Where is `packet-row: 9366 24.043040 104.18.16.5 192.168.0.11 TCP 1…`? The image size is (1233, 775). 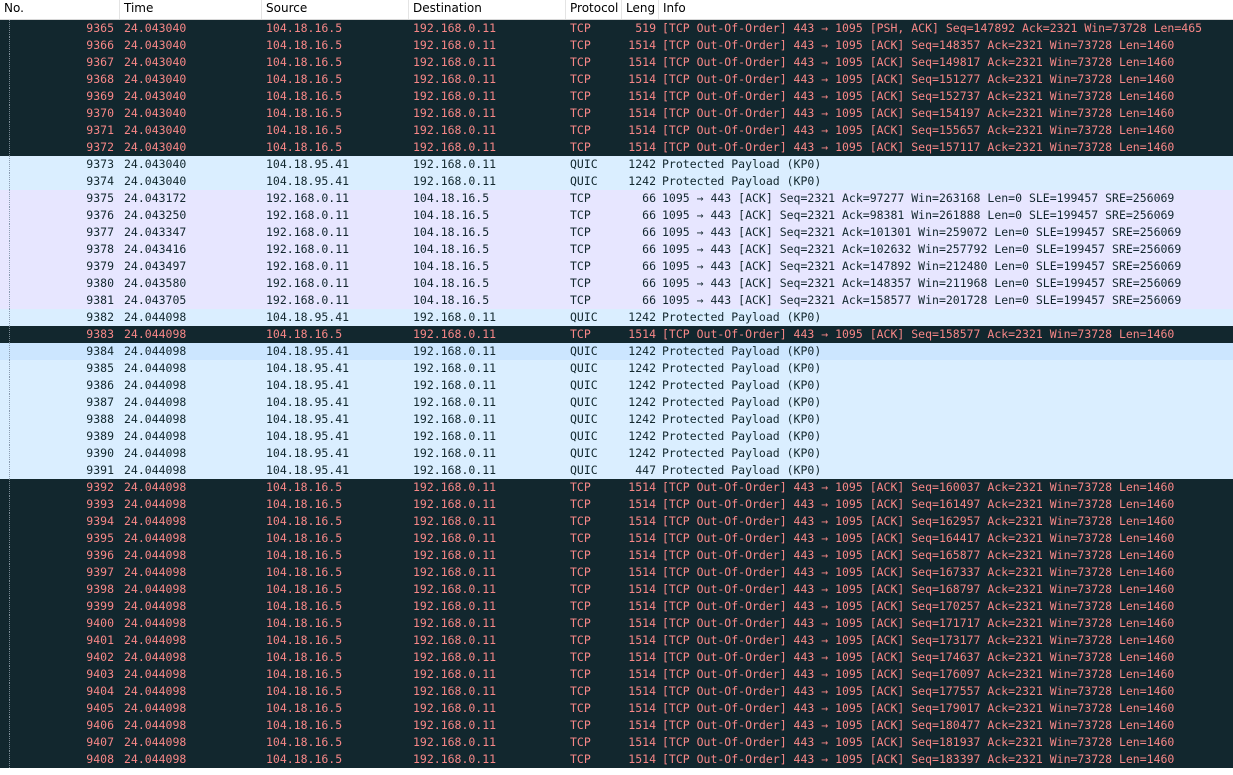
packet-row: 9366 24.043040 104.18.16.5 192.168.0.11 TCP 1… is located at coordinates (616, 45).